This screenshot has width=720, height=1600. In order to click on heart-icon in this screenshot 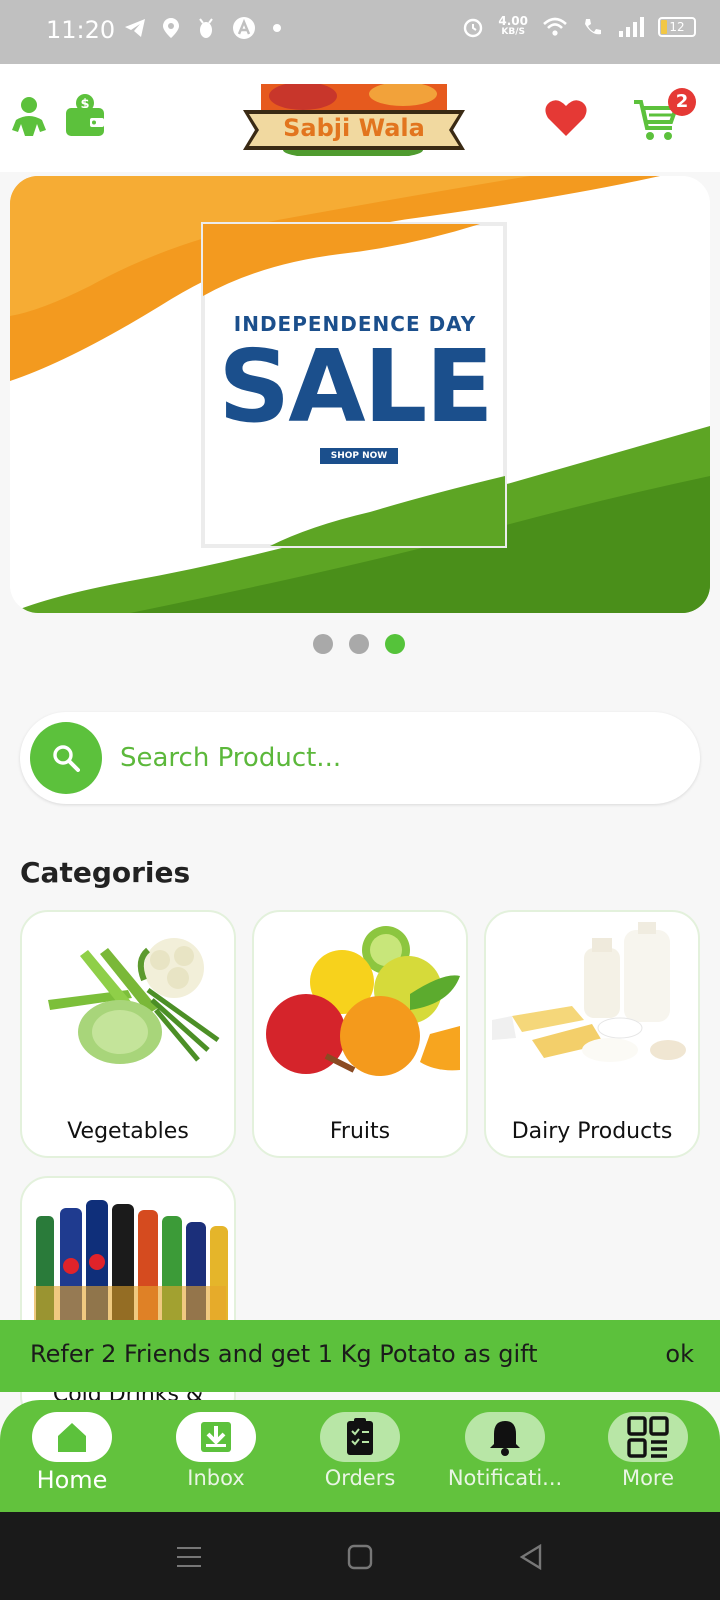, I will do `click(566, 118)`.